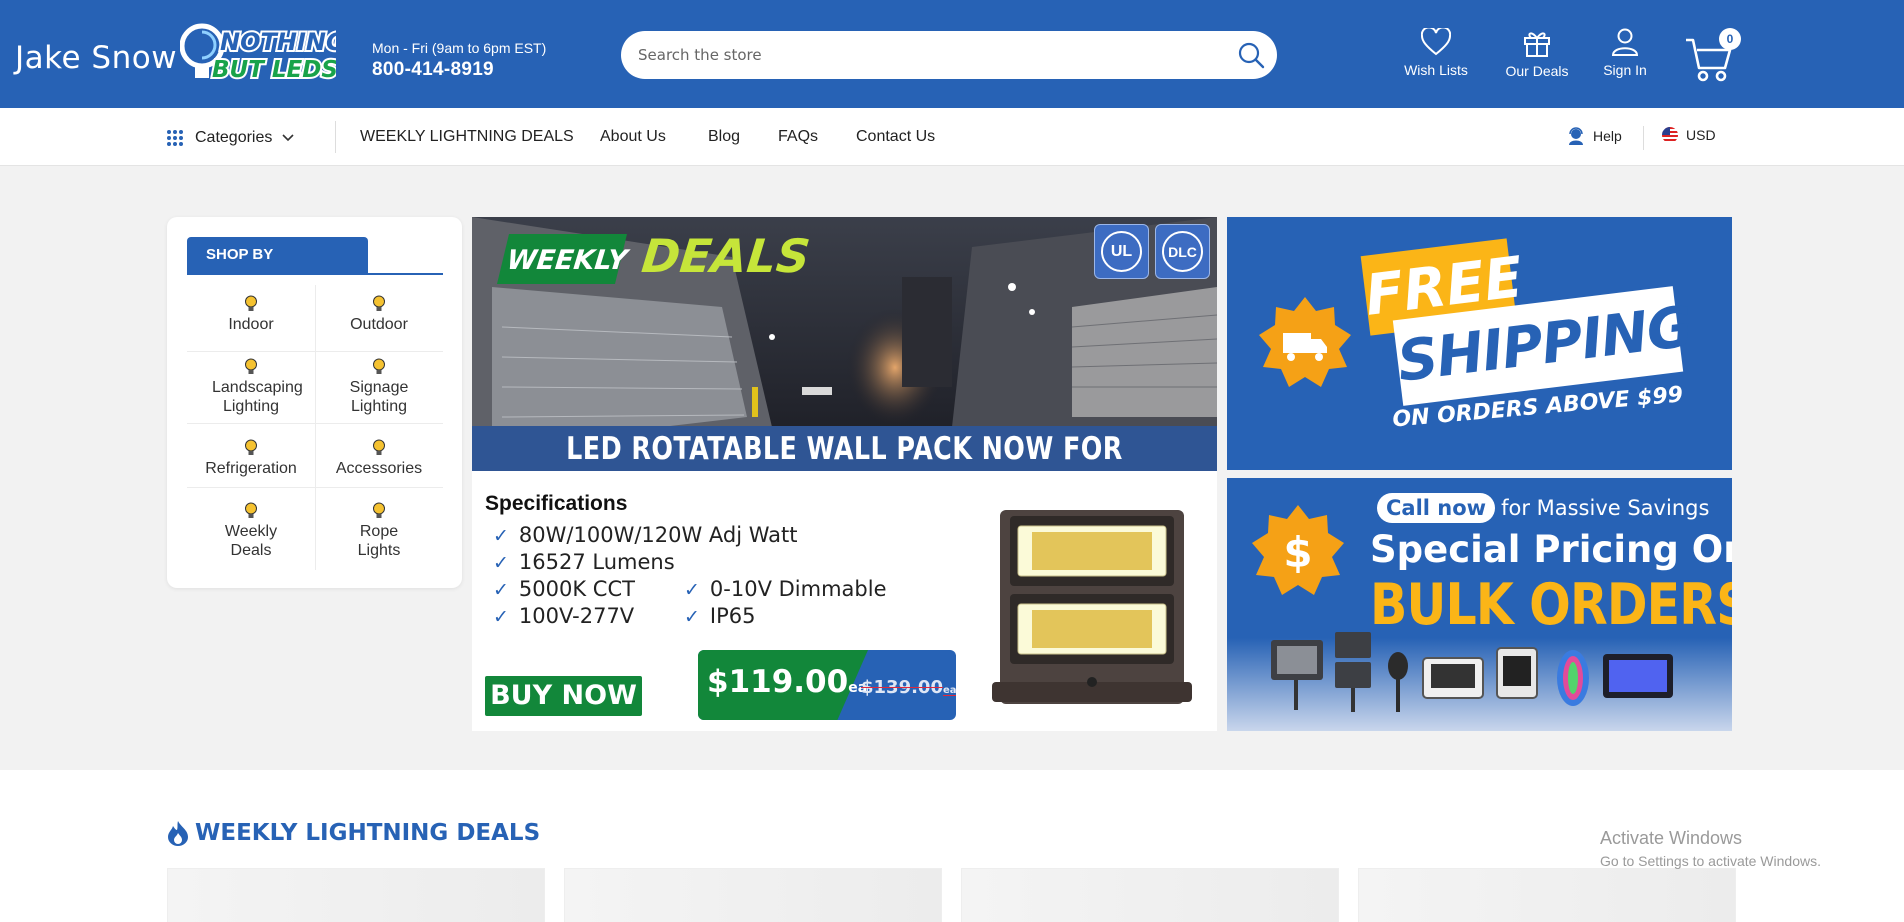 The height and width of the screenshot is (922, 1904). Describe the element at coordinates (379, 468) in the screenshot. I see `category-label: Accessories` at that location.